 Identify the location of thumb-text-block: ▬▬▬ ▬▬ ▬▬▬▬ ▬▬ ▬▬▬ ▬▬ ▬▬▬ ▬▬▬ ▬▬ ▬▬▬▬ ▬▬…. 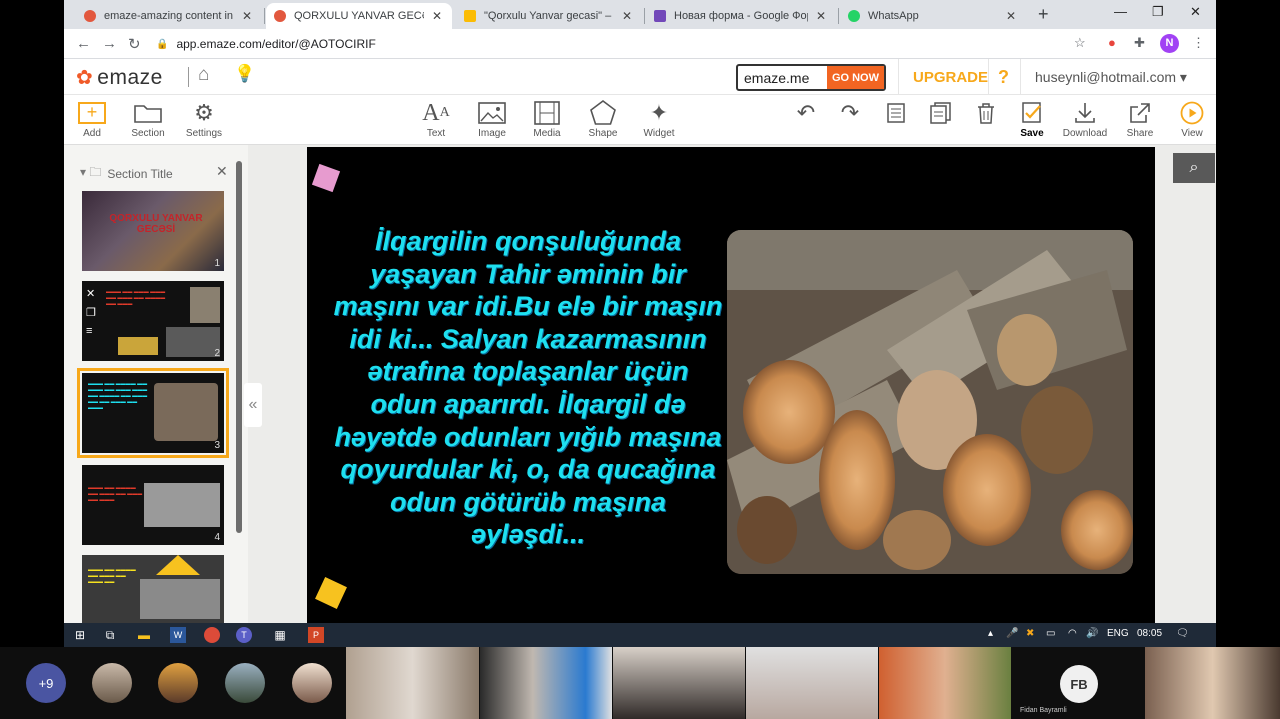
(118, 396).